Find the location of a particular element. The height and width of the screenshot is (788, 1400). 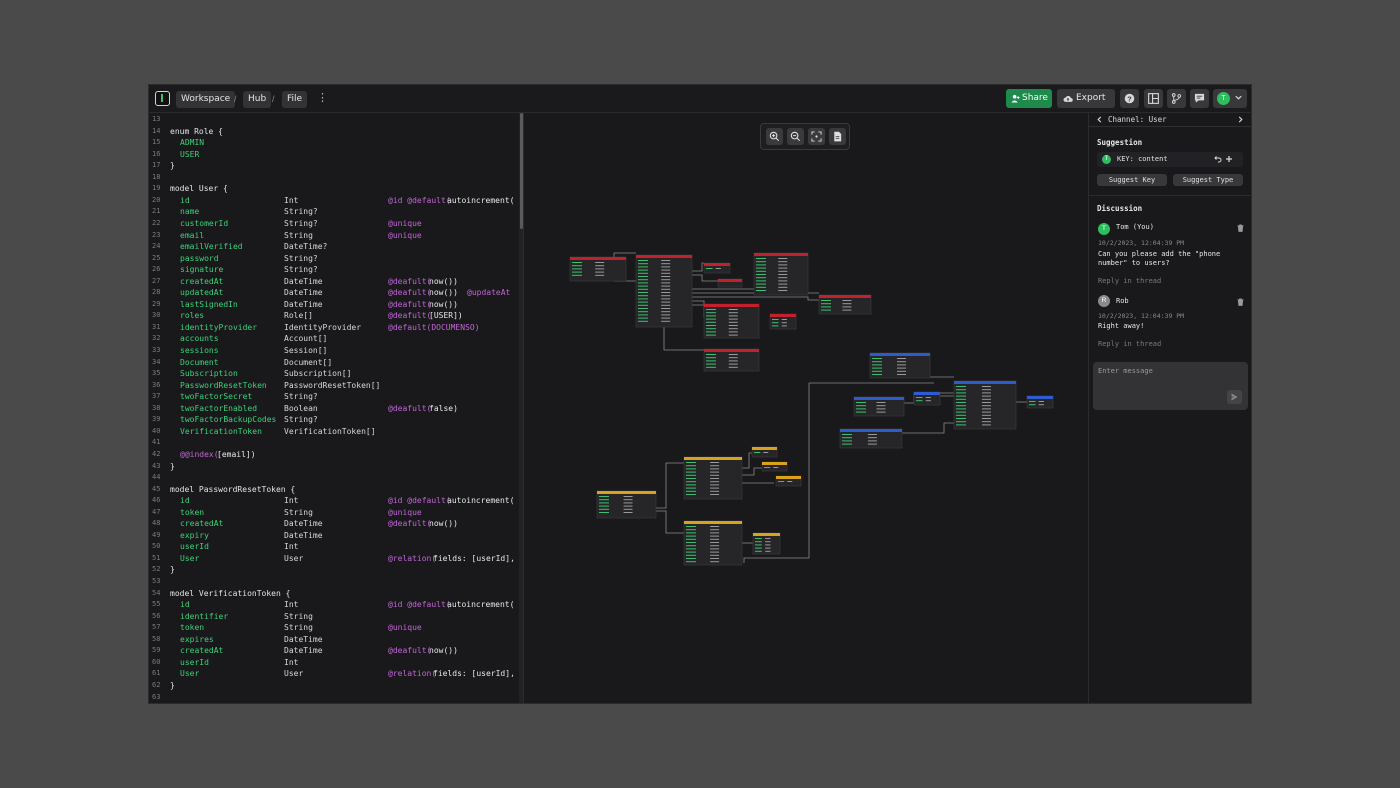

code-line: 32 accounts Account[] is located at coordinates (334, 339).